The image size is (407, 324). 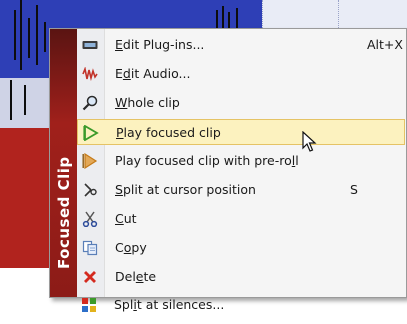 What do you see at coordinates (241, 248) in the screenshot?
I see `menu-item-copy: Copy` at bounding box center [241, 248].